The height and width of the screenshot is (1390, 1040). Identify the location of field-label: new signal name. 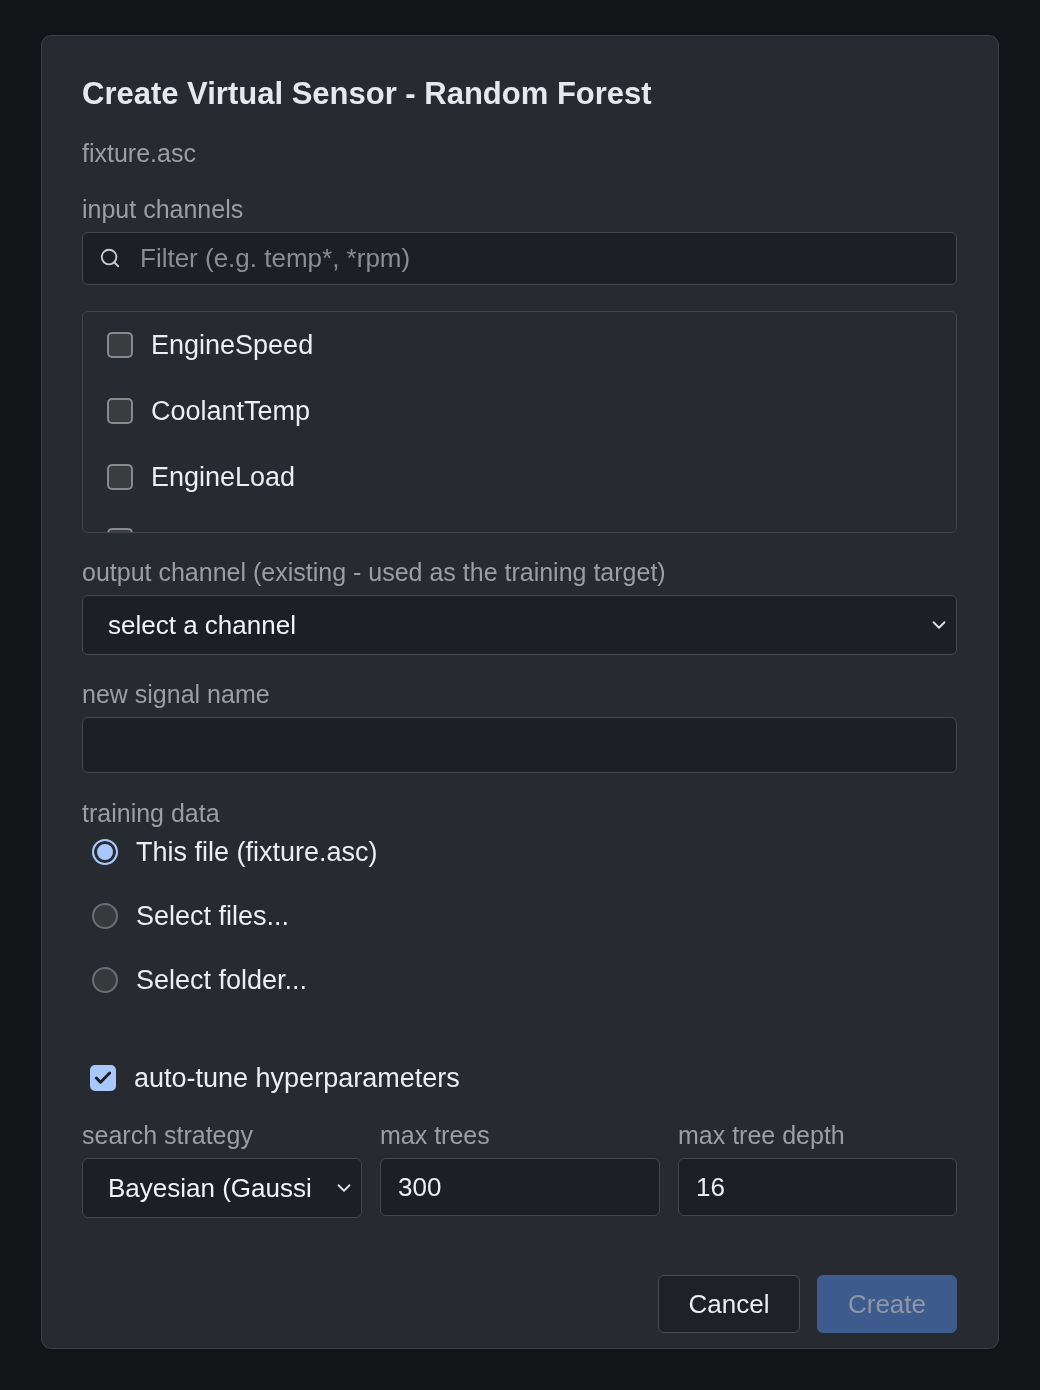
(176, 694).